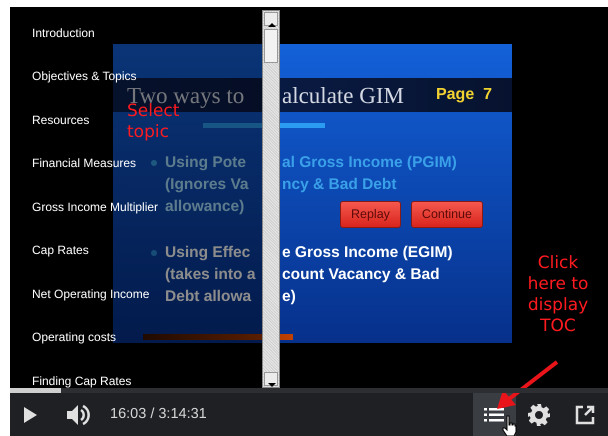 This screenshot has height=436, width=608. What do you see at coordinates (309, 390) in the screenshot?
I see `progress-bar` at bounding box center [309, 390].